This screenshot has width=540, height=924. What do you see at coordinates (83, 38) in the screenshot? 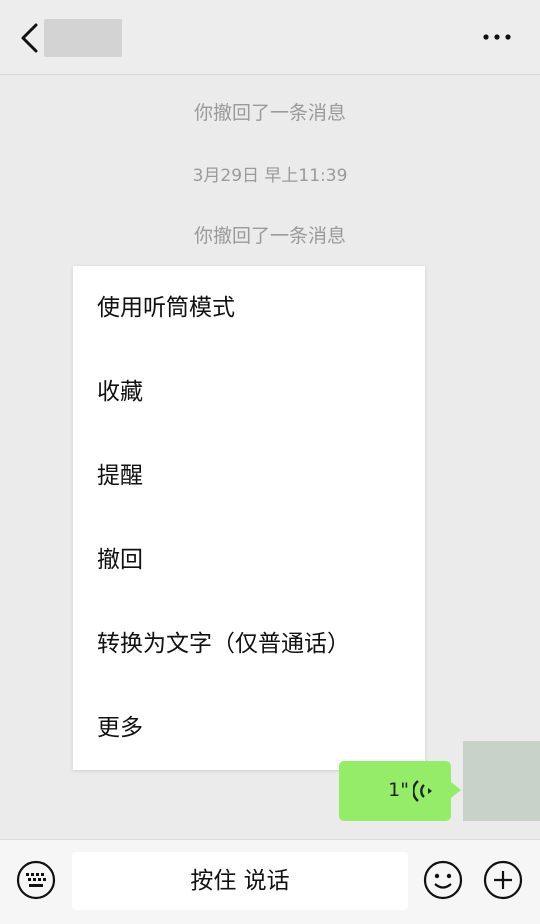
I see `contact-name-blurred` at bounding box center [83, 38].